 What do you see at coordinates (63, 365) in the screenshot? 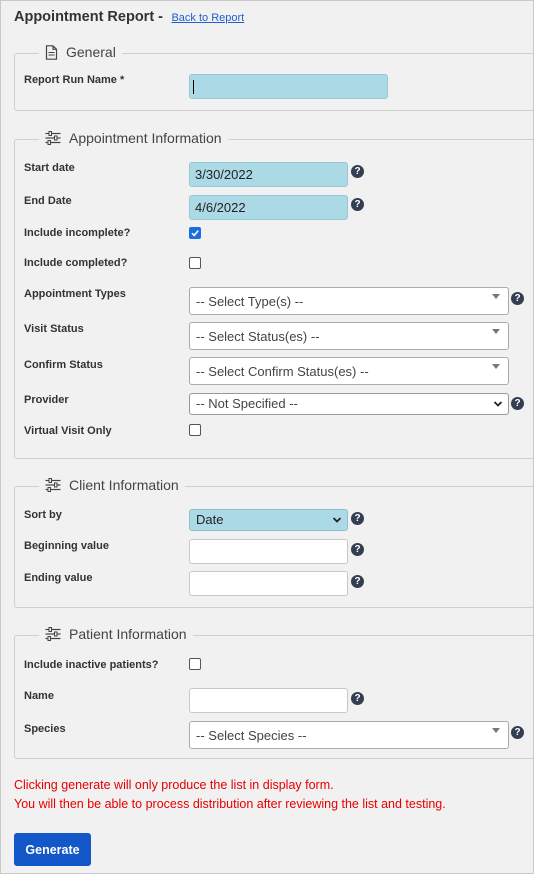
I see `confirm-status-label: Confirm Status` at bounding box center [63, 365].